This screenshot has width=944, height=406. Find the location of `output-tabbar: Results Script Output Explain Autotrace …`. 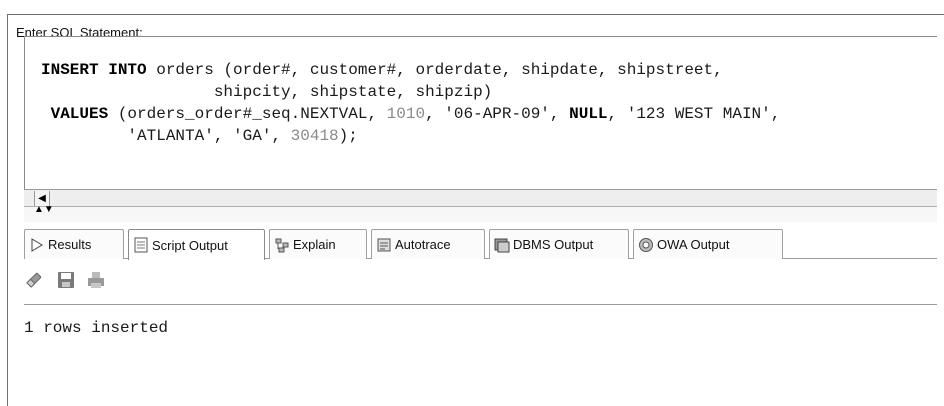

output-tabbar: Results Script Output Explain Autotrace … is located at coordinates (480, 244).